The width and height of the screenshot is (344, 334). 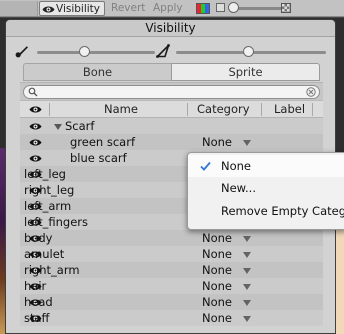 What do you see at coordinates (223, 109) in the screenshot?
I see `column-header-category: Category` at bounding box center [223, 109].